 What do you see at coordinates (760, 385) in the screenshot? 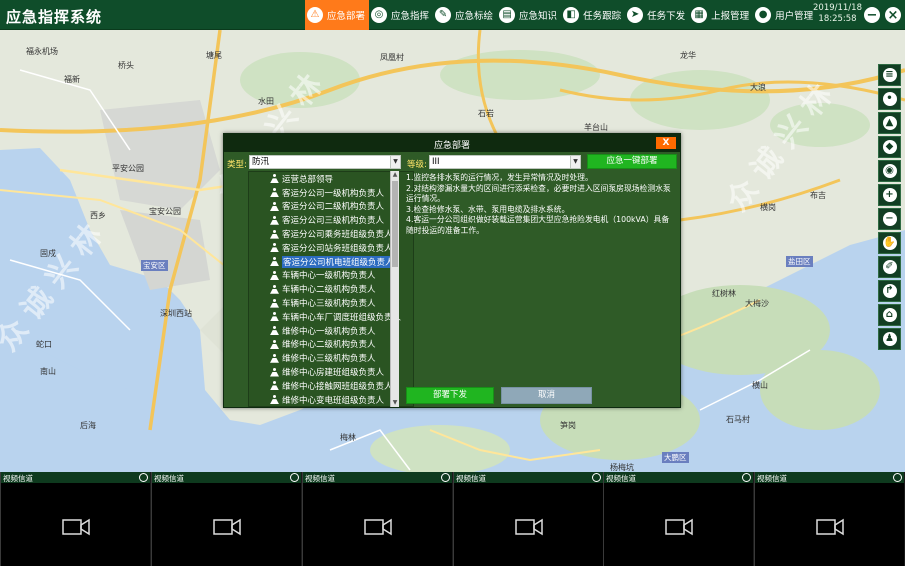
I see `map-label: 横山` at bounding box center [760, 385].